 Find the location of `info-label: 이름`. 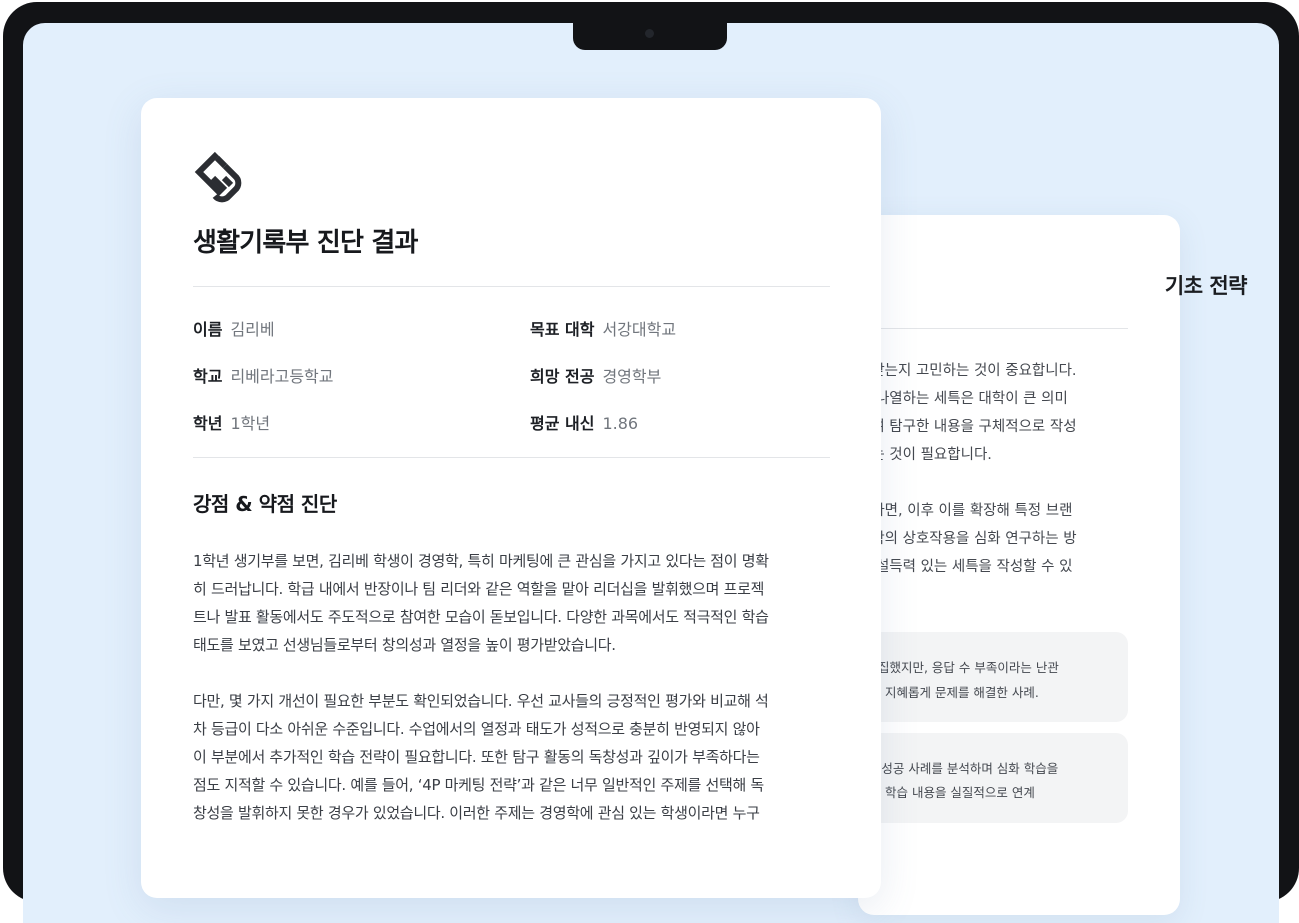

info-label: 이름 is located at coordinates (208, 329).